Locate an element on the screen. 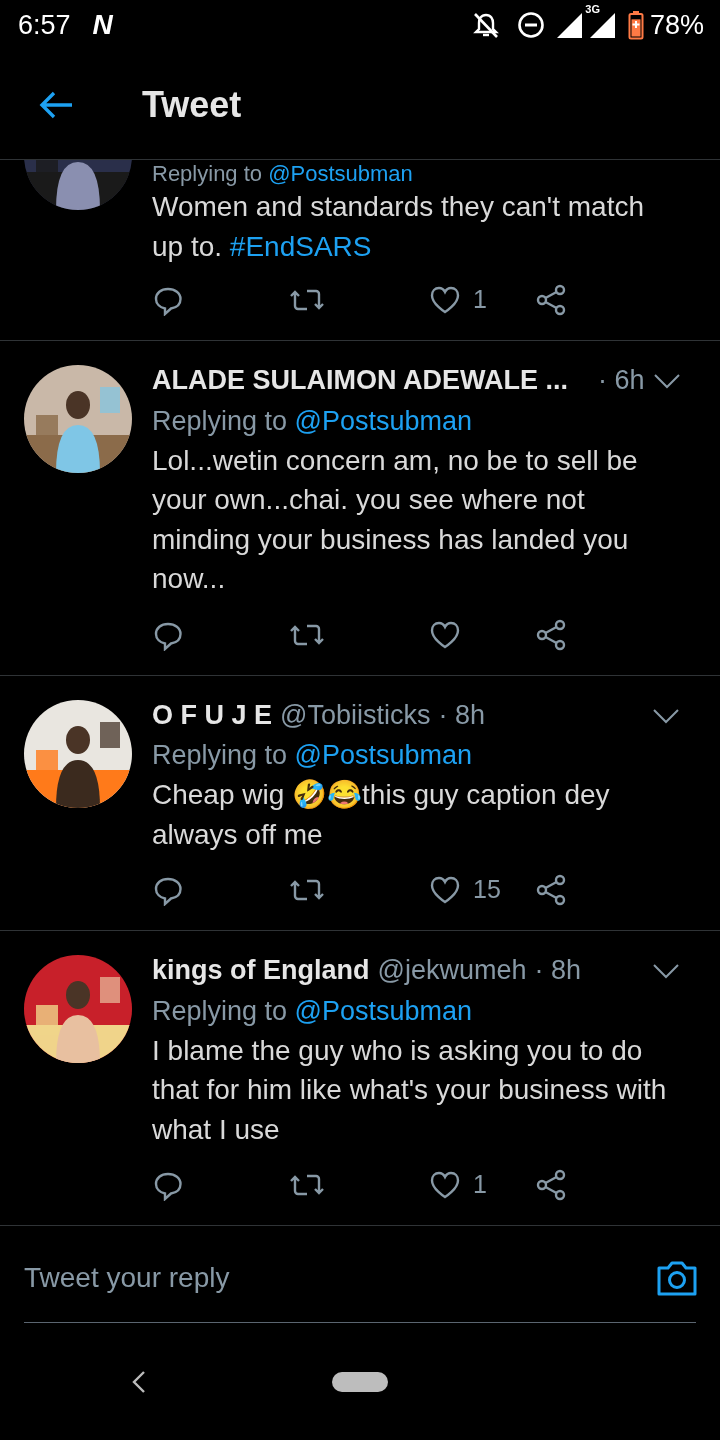 The height and width of the screenshot is (1440, 720). author-name: O F U J E is located at coordinates (212, 714).